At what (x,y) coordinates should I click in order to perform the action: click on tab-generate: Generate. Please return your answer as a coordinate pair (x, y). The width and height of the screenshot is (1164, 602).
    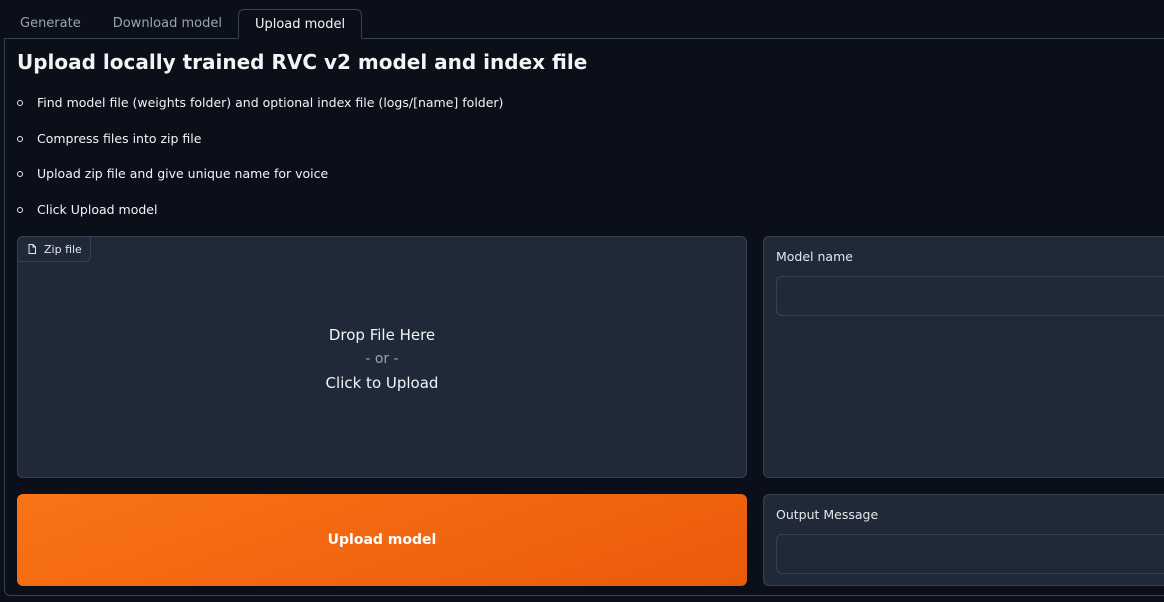
    Looking at the image, I should click on (50, 24).